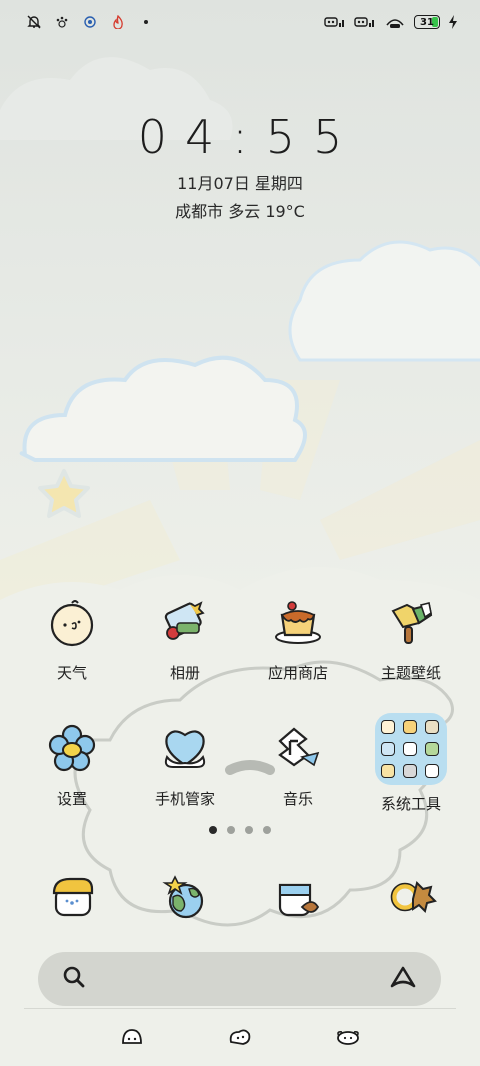 This screenshot has height=1066, width=480. What do you see at coordinates (297, 673) in the screenshot?
I see `app-label: 应用商店` at bounding box center [297, 673].